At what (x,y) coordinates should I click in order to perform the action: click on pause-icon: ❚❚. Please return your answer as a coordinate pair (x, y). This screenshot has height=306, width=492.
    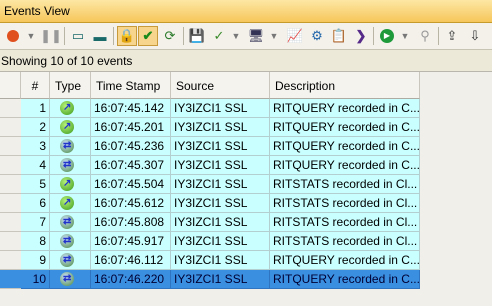
    Looking at the image, I should click on (51, 36).